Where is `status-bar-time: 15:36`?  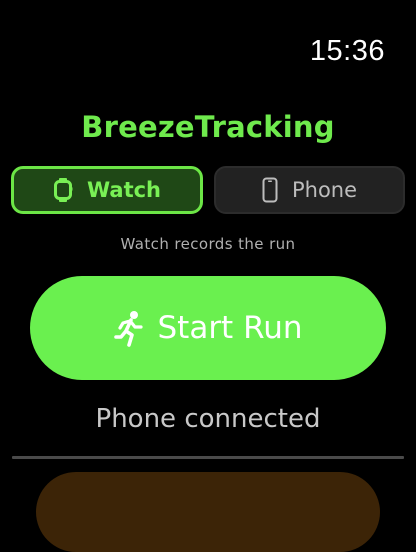 status-bar-time: 15:36 is located at coordinates (347, 51).